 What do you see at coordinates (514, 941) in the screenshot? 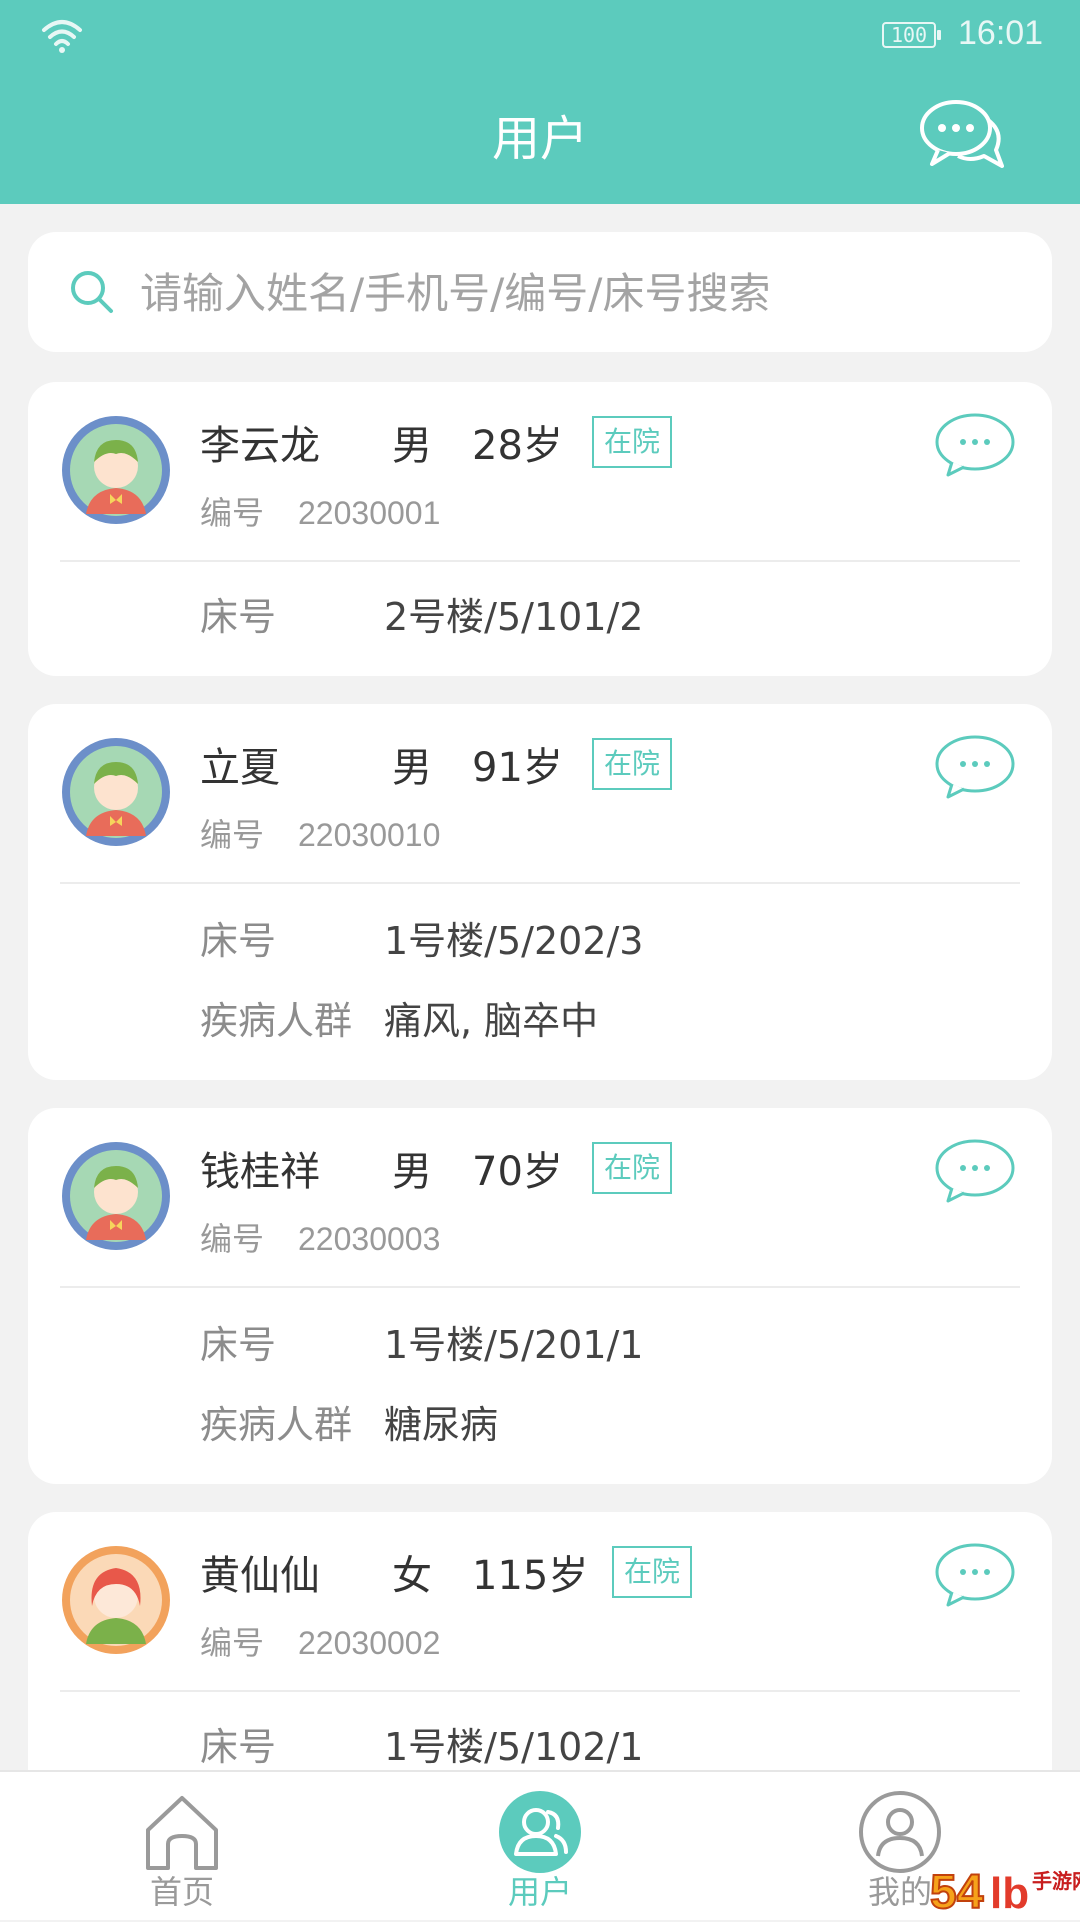
I see `bed-value: 1号楼/5/202/3` at bounding box center [514, 941].